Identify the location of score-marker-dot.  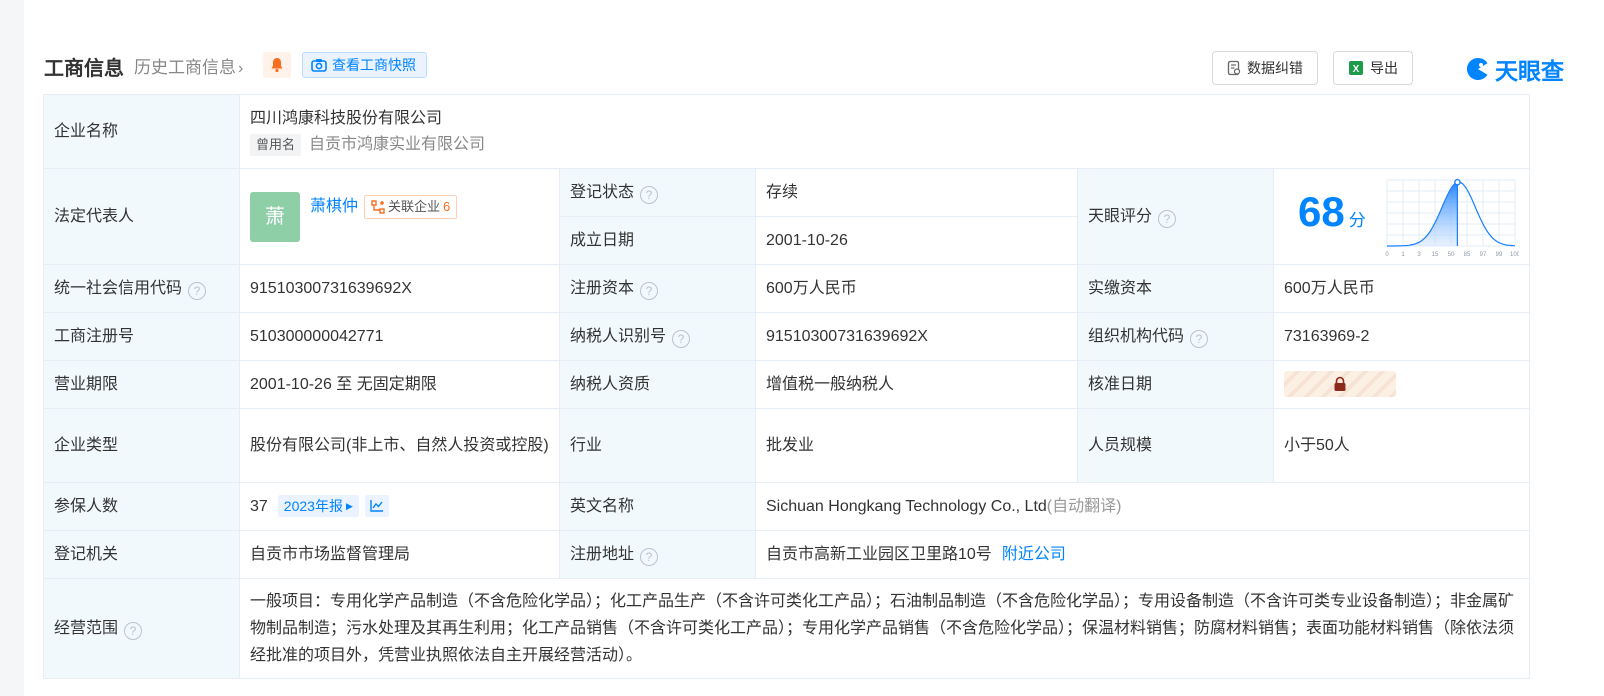
(1457, 181).